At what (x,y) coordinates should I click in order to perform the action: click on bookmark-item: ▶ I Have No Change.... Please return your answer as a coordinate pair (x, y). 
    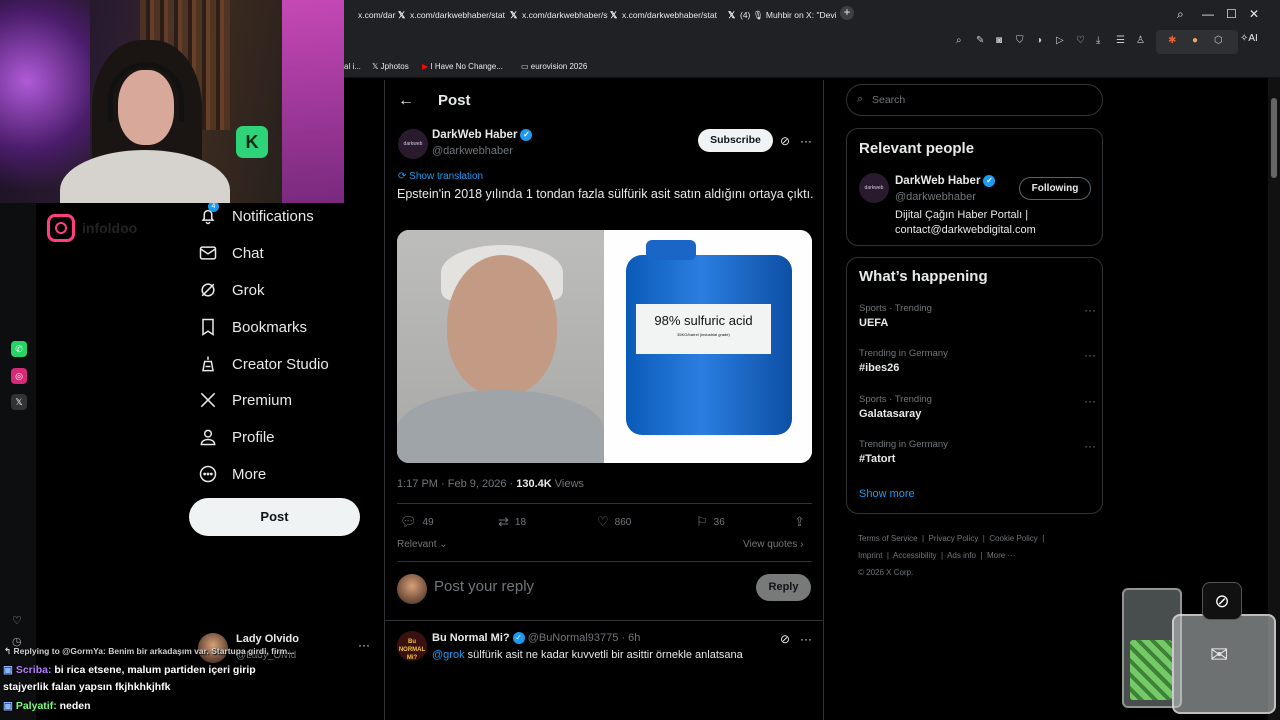
    Looking at the image, I should click on (462, 66).